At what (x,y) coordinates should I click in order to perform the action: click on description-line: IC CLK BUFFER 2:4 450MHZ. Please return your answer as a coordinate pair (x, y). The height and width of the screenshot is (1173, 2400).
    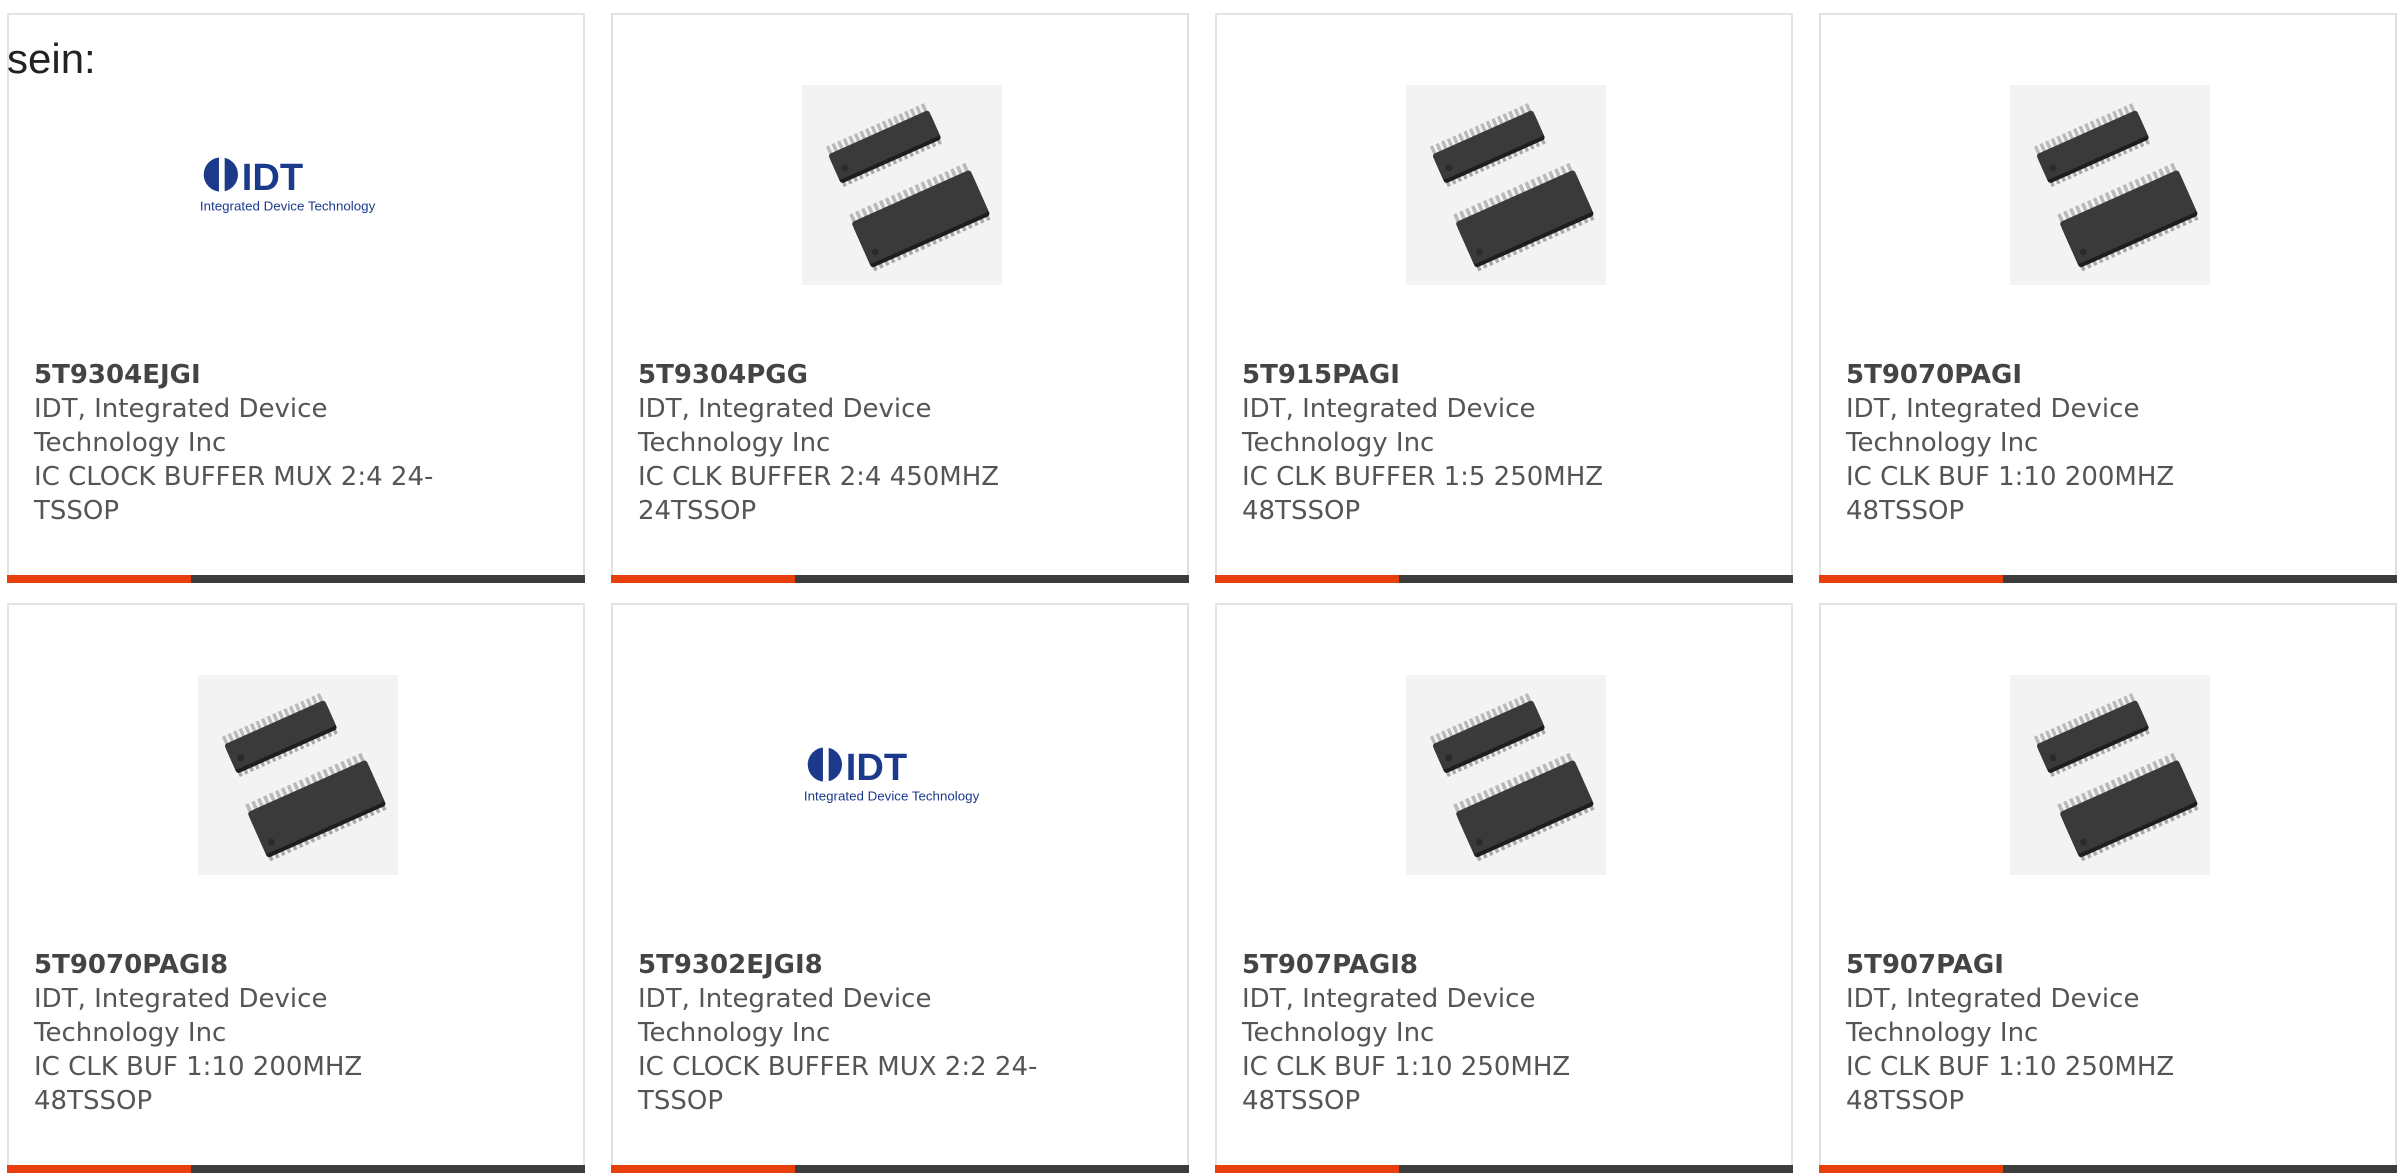
    Looking at the image, I should click on (819, 477).